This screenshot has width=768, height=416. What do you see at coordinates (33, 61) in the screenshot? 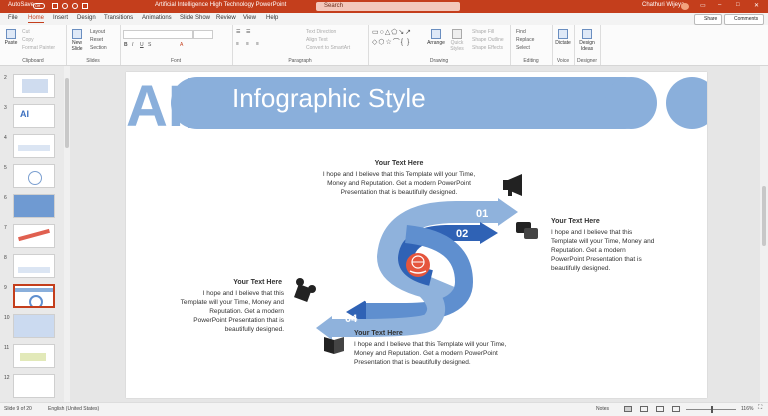
I see `clipboard-group-label: Clipboard` at bounding box center [33, 61].